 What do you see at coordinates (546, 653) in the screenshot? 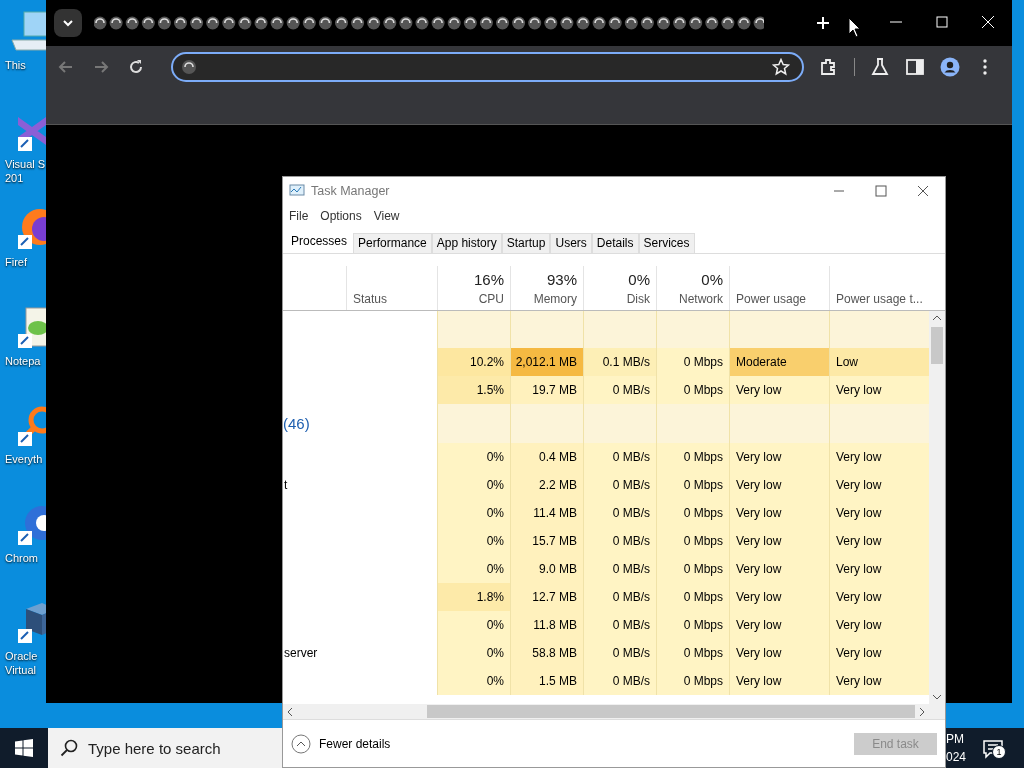
I see `table-cell: 58.8 MB` at bounding box center [546, 653].